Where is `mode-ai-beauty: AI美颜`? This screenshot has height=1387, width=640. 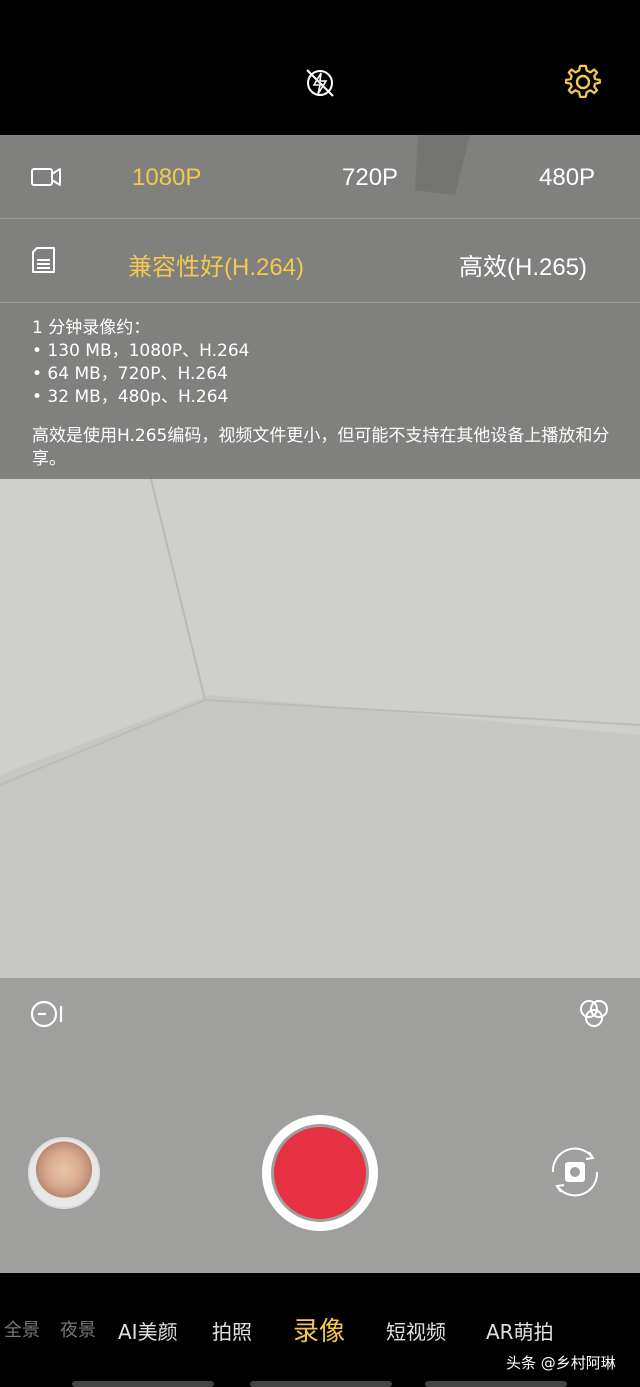
mode-ai-beauty: AI美颜 is located at coordinates (148, 1330).